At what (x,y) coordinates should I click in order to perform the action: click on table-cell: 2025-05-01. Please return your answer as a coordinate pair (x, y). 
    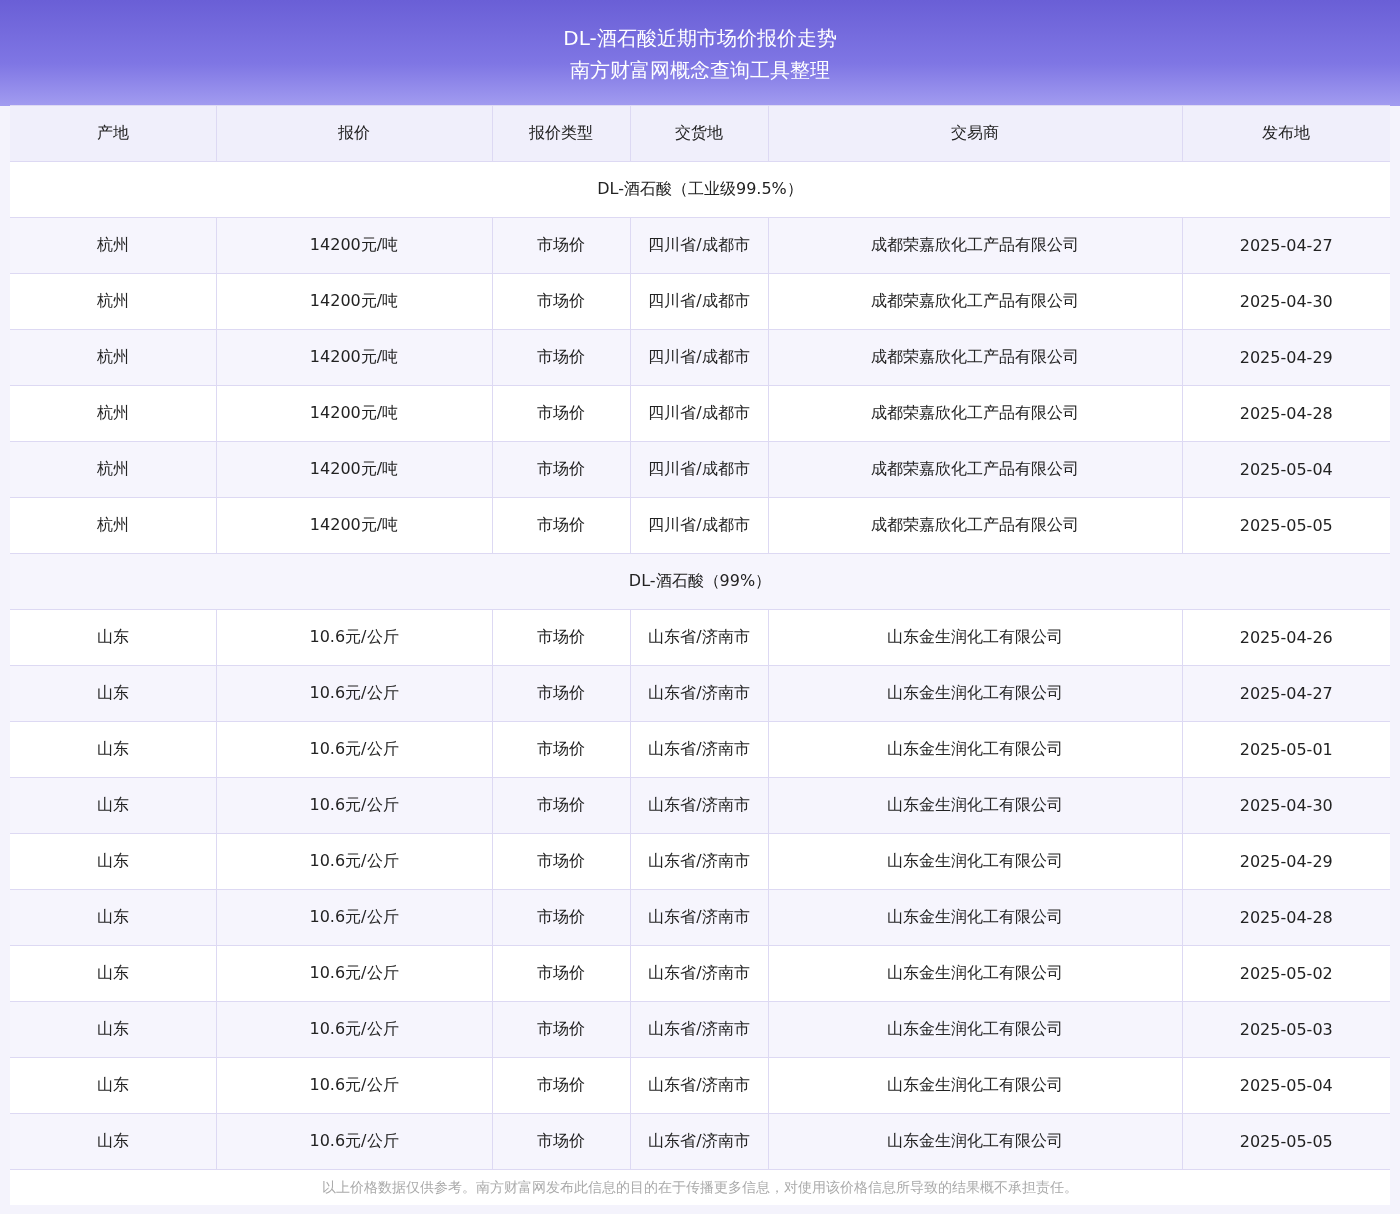
    Looking at the image, I should click on (1286, 749).